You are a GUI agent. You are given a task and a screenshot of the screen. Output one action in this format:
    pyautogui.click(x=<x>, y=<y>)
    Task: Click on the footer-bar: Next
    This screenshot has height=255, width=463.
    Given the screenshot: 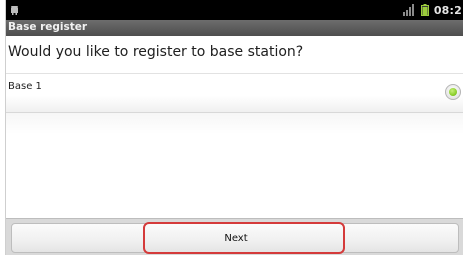 What is the action you would take?
    pyautogui.click(x=234, y=236)
    